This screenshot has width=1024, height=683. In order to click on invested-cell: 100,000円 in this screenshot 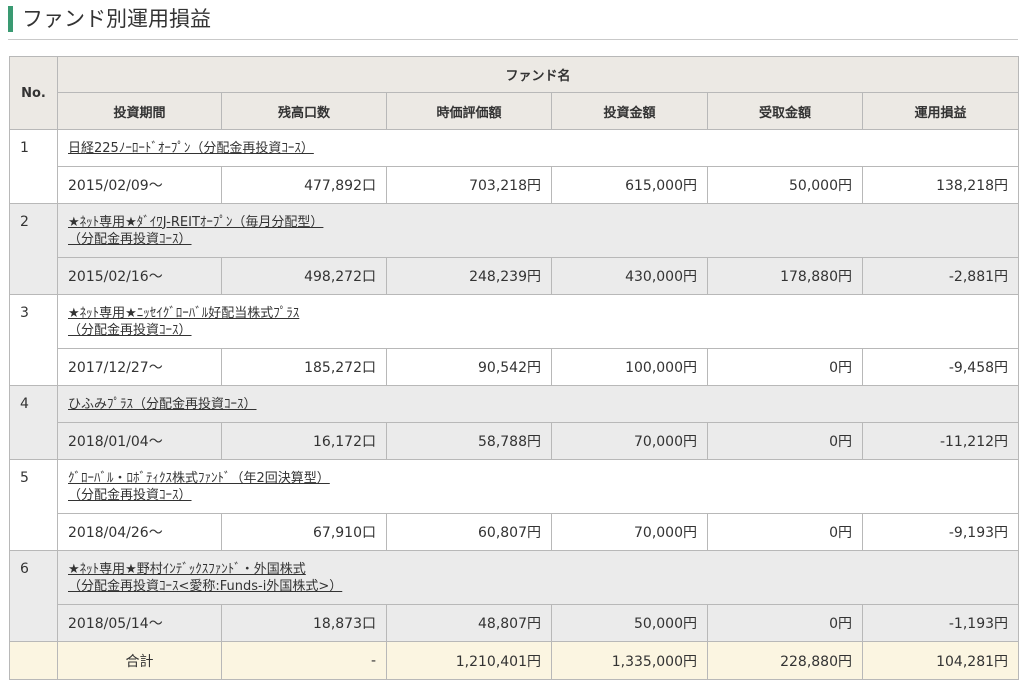, I will do `click(629, 367)`.